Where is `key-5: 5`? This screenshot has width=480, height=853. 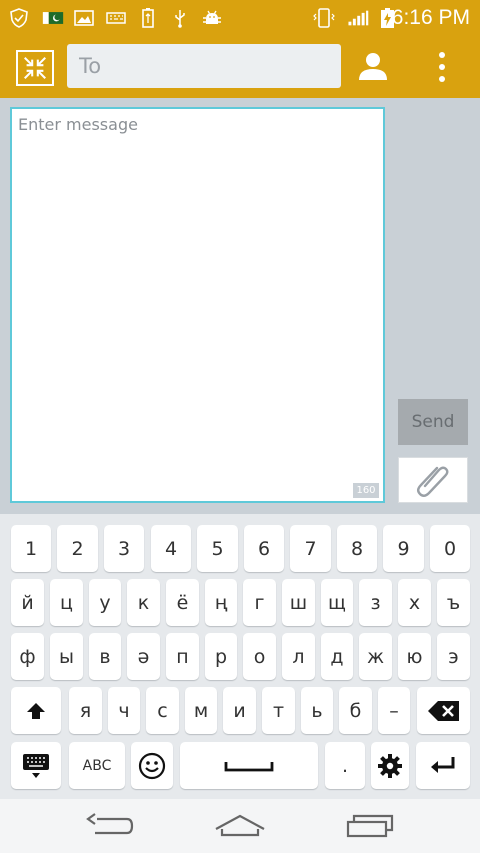
key-5: 5 is located at coordinates (217, 548).